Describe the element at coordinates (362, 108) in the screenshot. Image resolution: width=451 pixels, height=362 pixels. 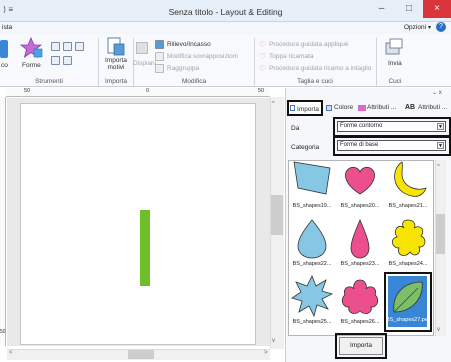
I see `attributes-tab-icon` at that location.